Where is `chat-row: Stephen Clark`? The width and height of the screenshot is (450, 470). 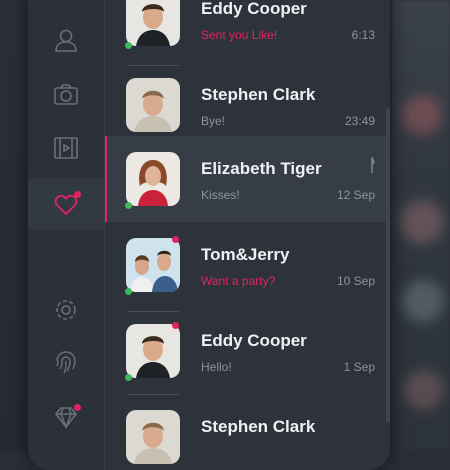 chat-row: Stephen Clark is located at coordinates (247, 432).